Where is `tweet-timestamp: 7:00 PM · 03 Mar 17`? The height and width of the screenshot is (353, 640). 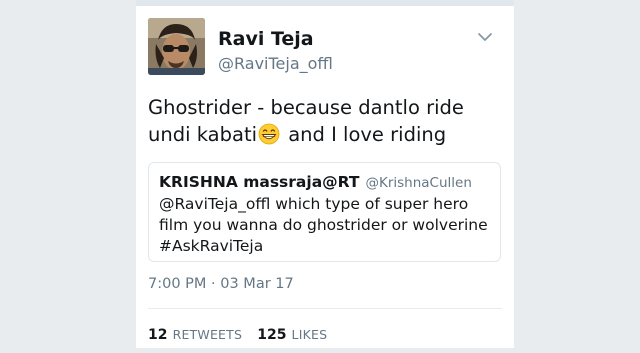
tweet-timestamp: 7:00 PM · 03 Mar 17 is located at coordinates (221, 284).